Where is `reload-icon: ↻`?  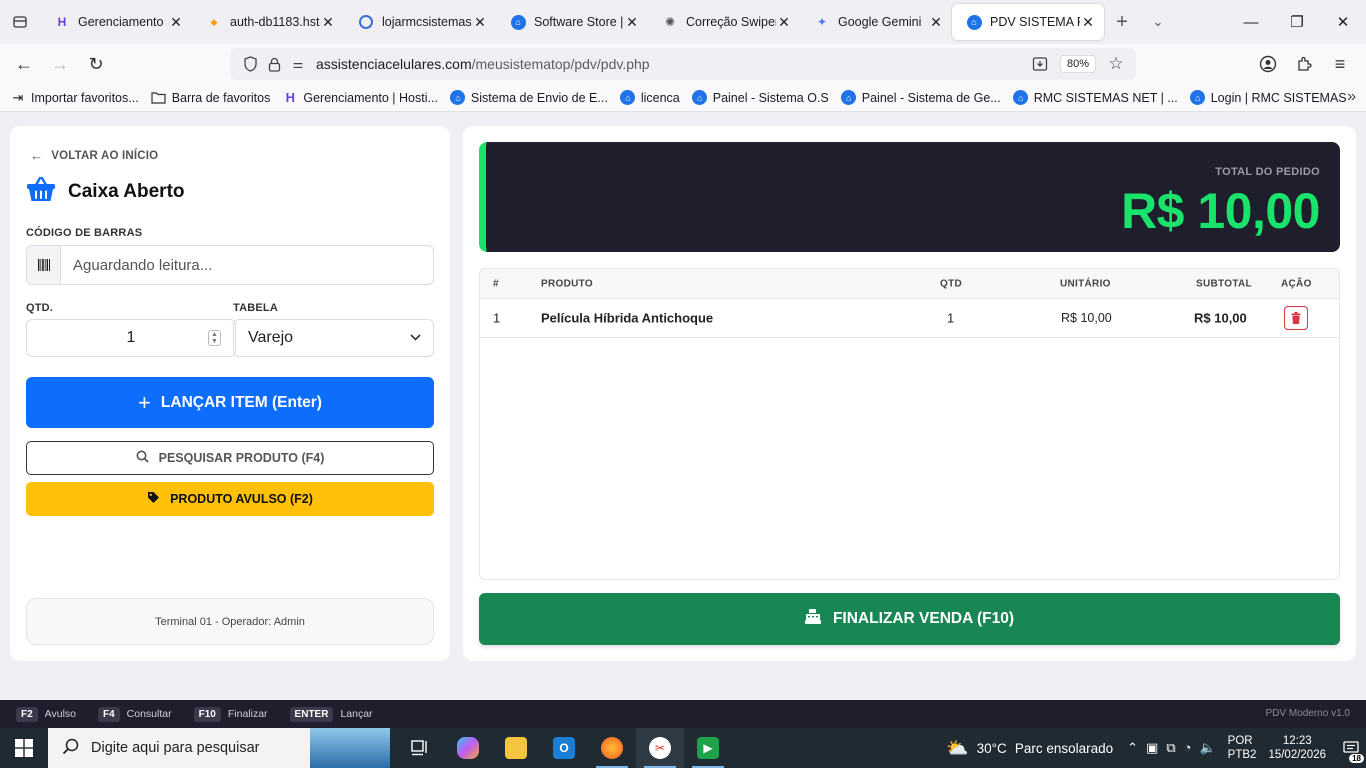
reload-icon: ↻ is located at coordinates (96, 64).